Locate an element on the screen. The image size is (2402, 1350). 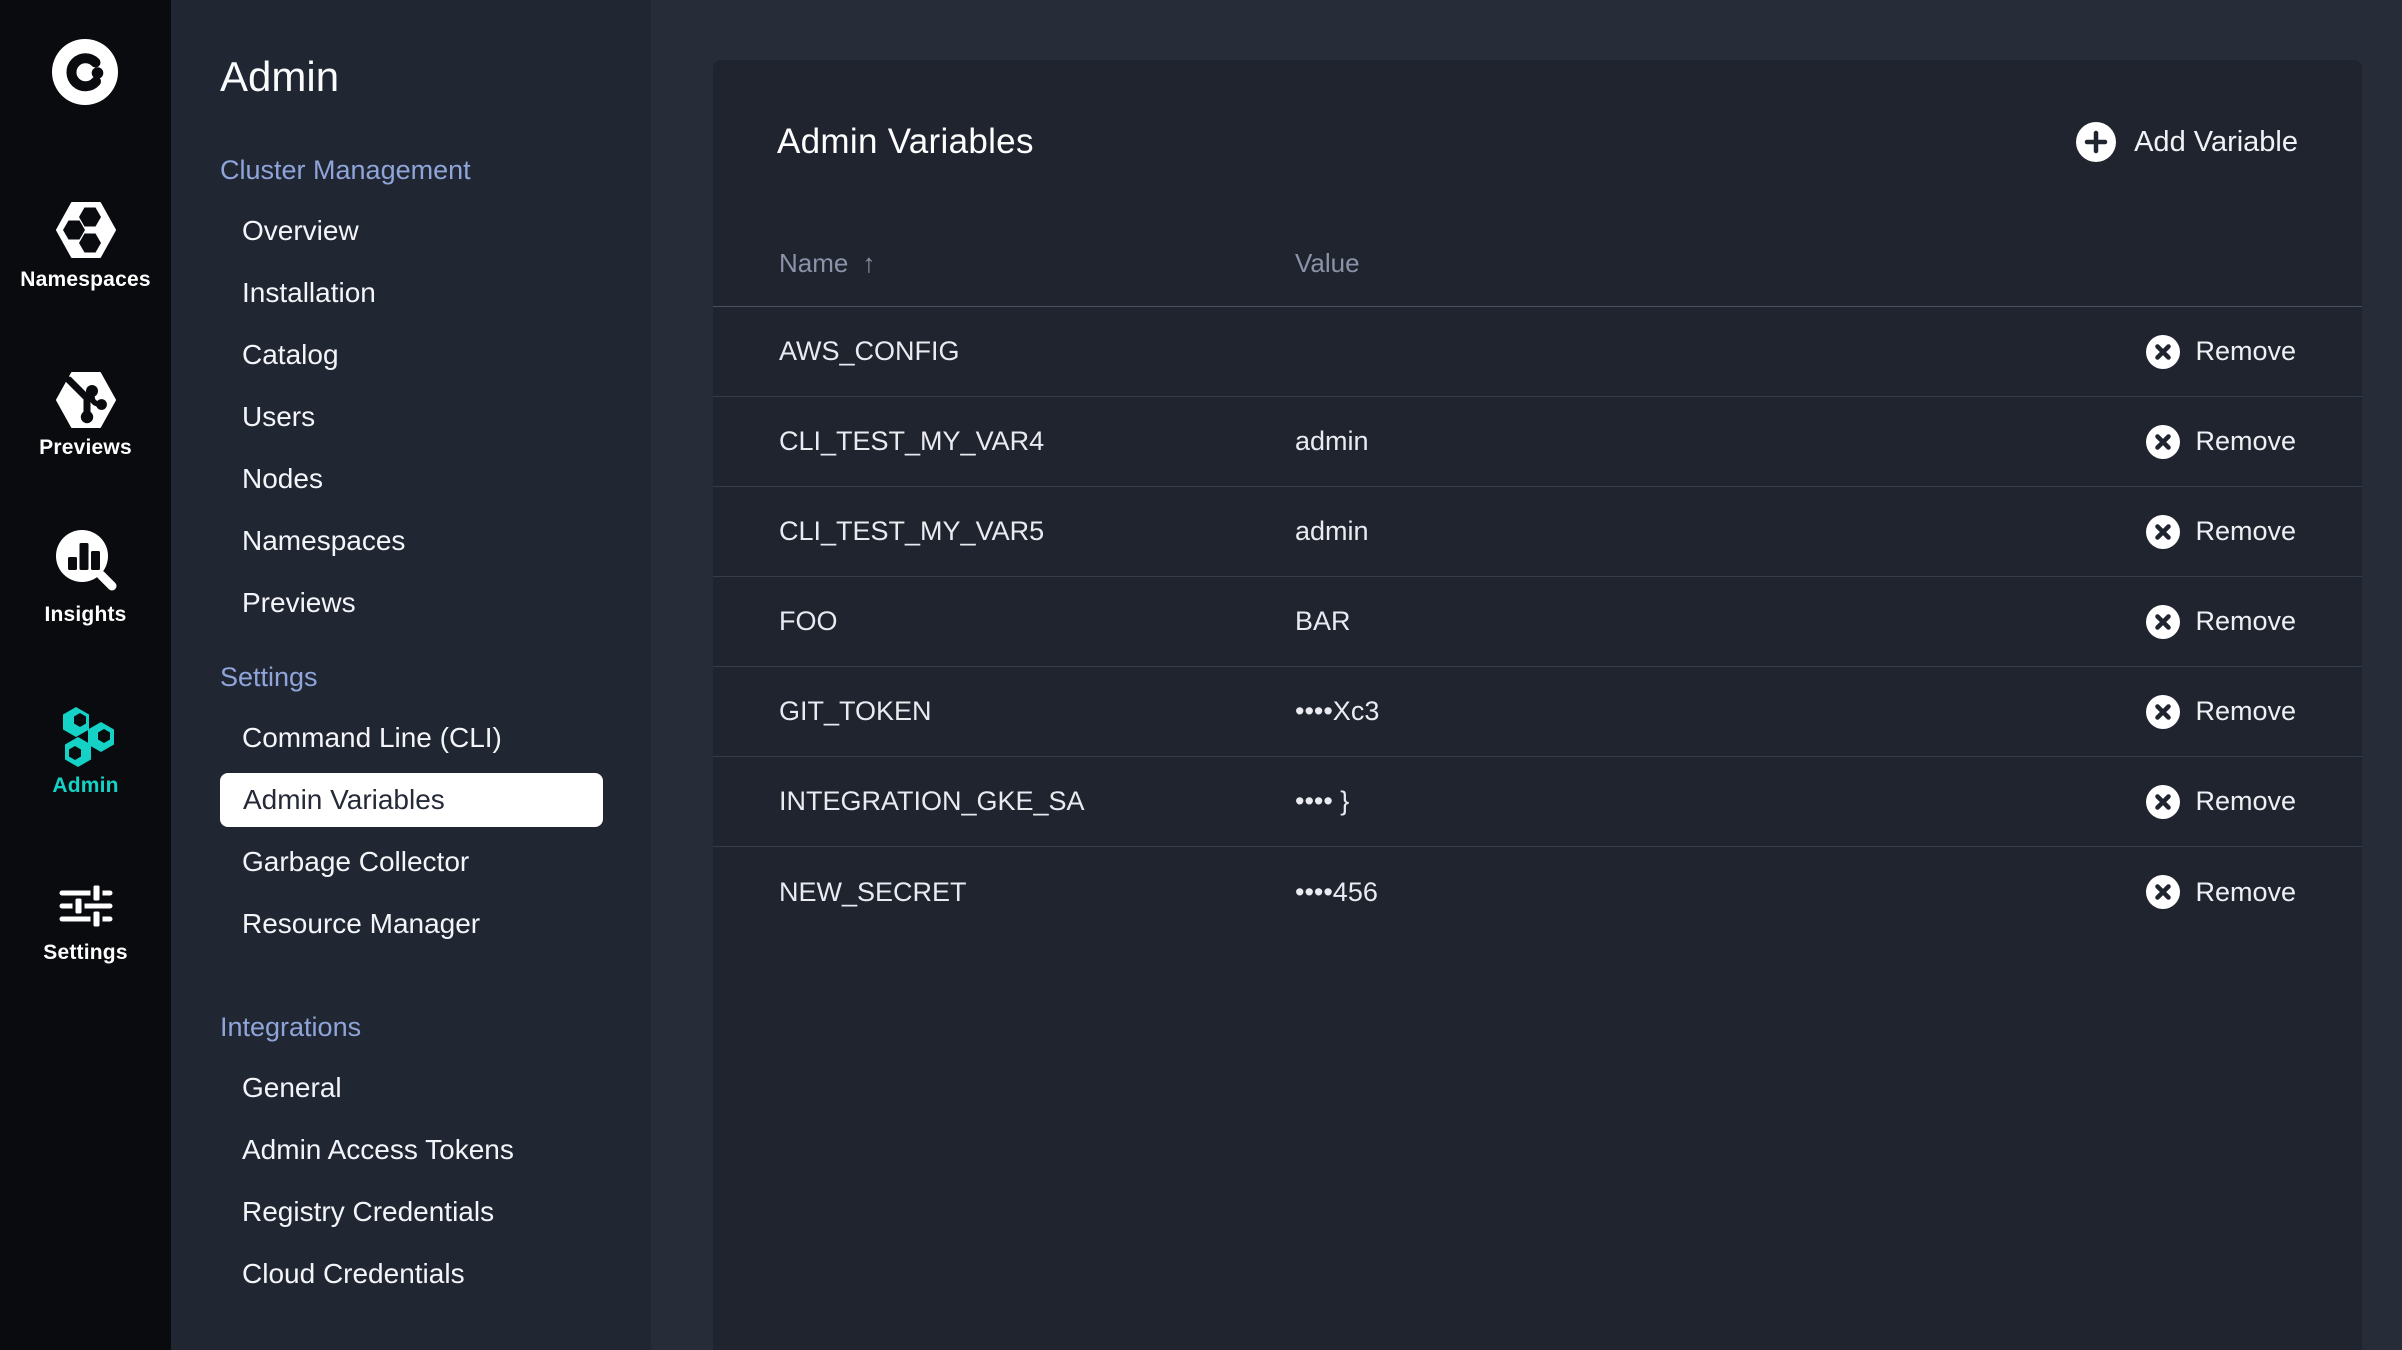
sidebar-item-users: Users is located at coordinates (411, 417).